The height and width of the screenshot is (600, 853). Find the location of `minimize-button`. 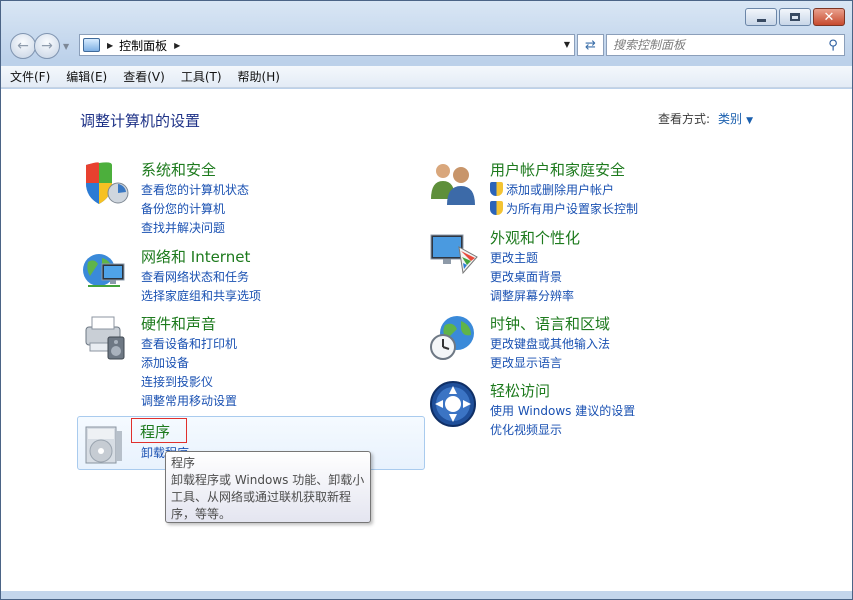

minimize-button is located at coordinates (761, 17).